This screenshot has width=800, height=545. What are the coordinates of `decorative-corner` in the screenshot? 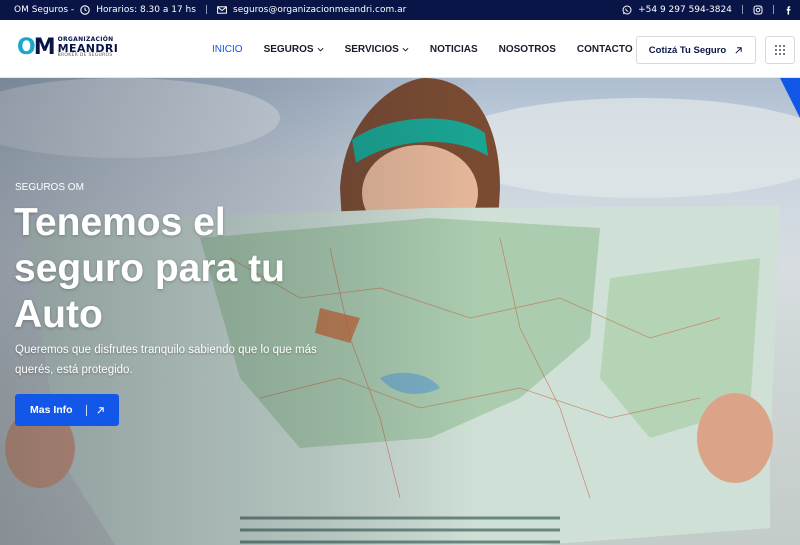 It's located at (790, 98).